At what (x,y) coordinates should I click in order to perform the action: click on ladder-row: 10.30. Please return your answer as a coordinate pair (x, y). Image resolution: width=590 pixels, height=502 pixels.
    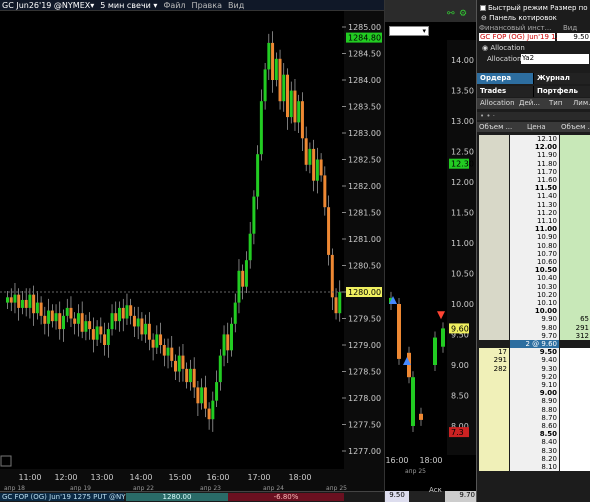
    Looking at the image, I should click on (533, 286).